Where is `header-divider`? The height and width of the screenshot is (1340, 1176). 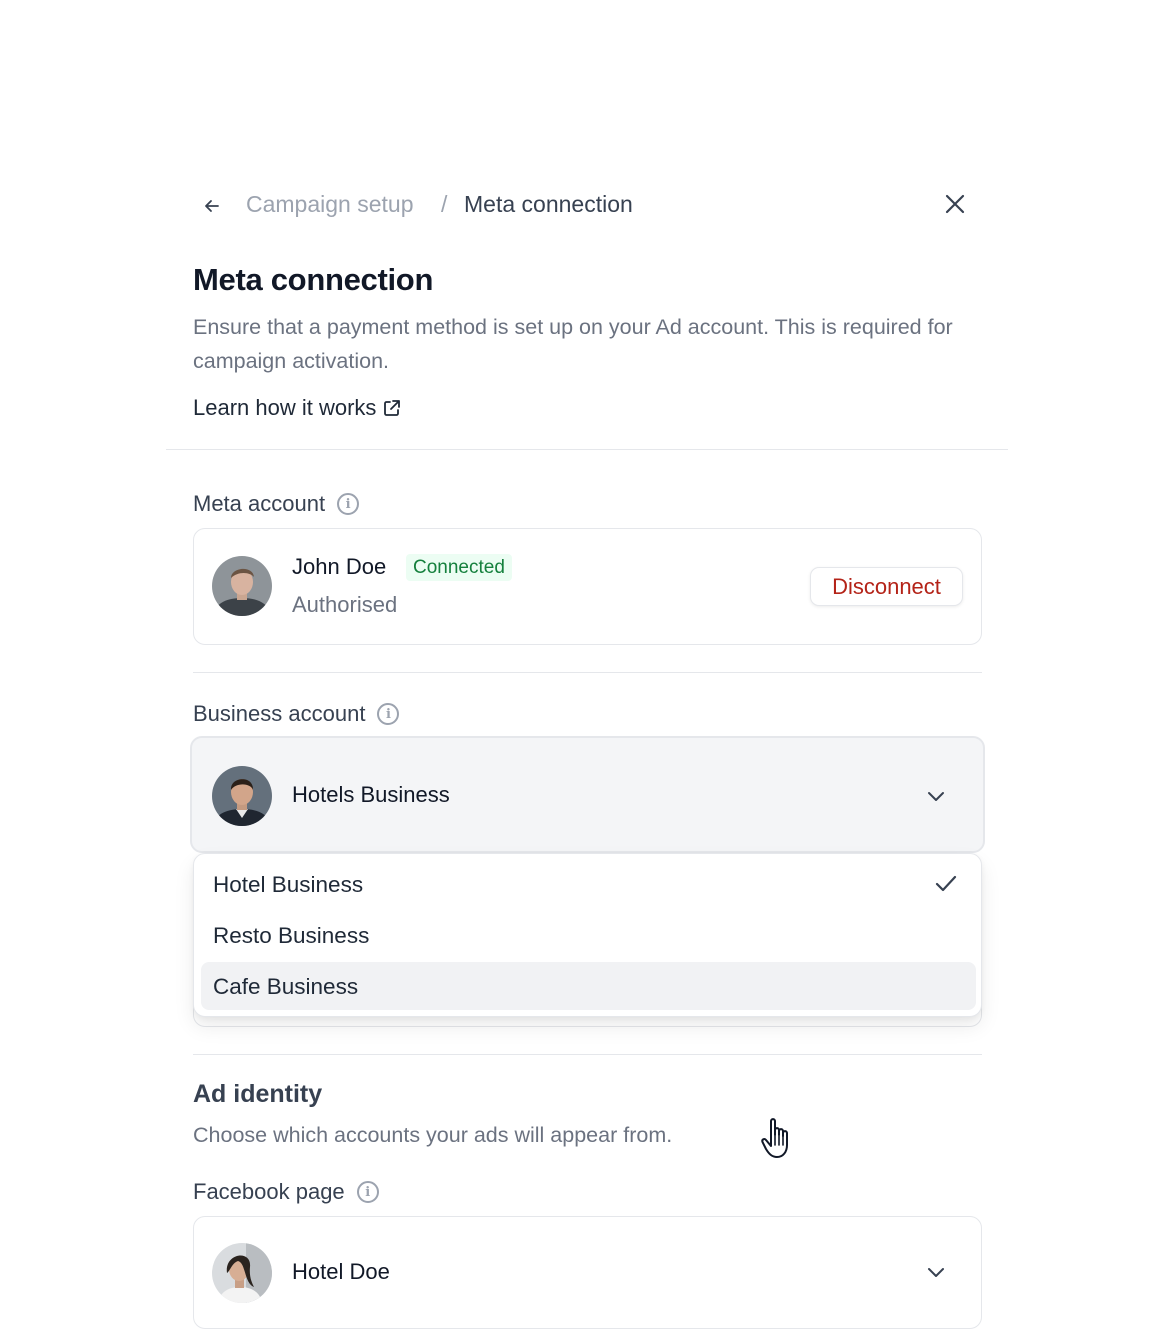 header-divider is located at coordinates (587, 449).